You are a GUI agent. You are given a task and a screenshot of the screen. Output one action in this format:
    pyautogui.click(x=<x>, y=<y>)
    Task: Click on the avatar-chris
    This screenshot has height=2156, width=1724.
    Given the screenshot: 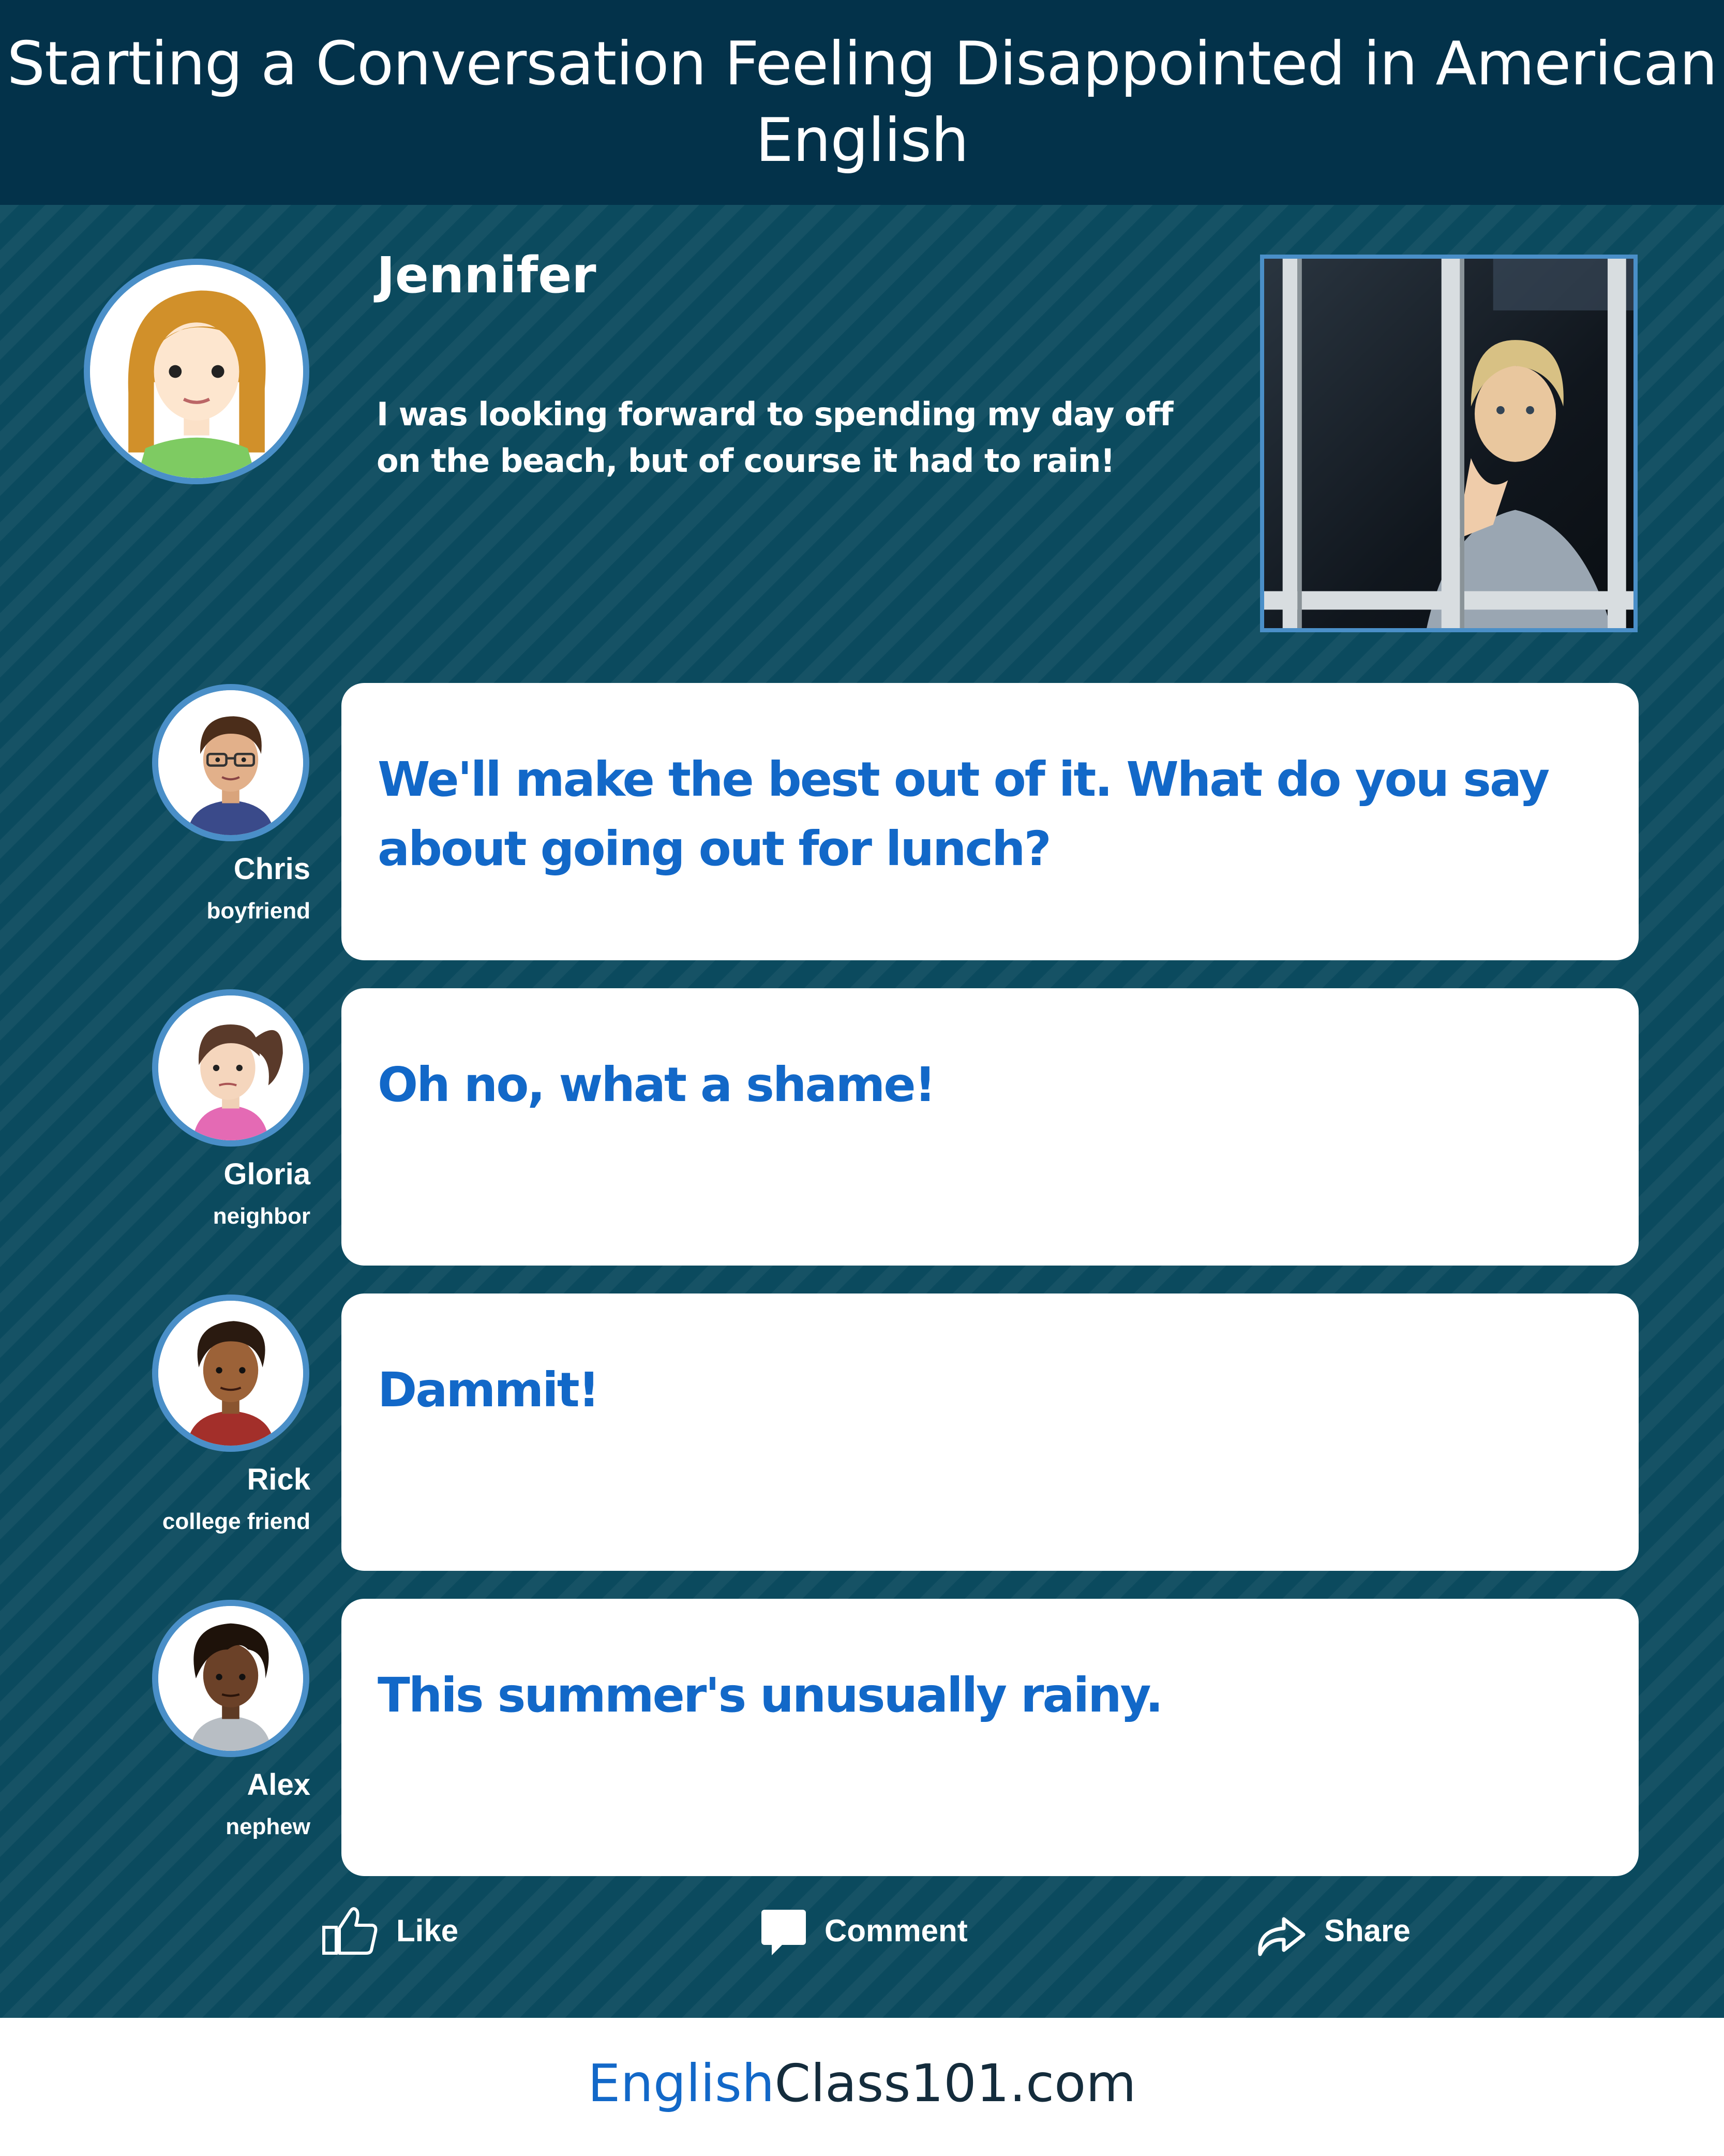 What is the action you would take?
    pyautogui.click(x=231, y=762)
    